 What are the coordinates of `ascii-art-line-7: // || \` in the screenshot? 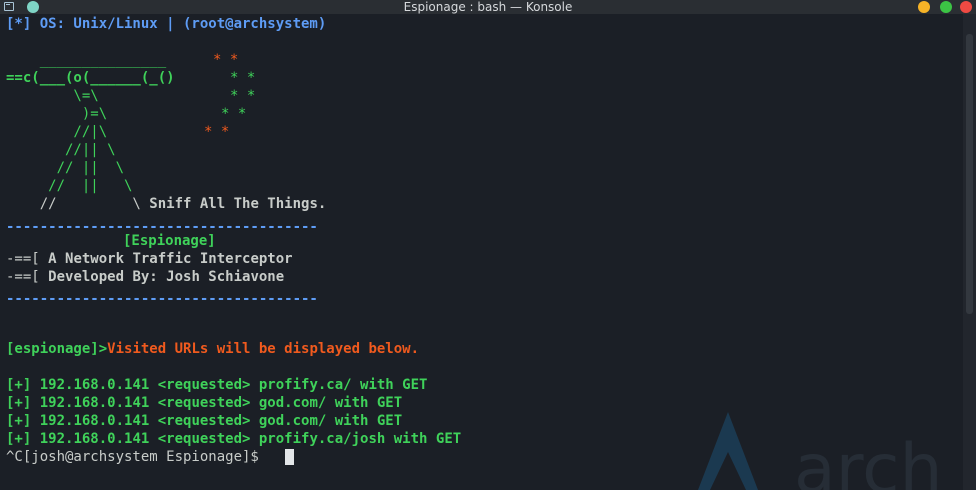 It's located at (65, 168).